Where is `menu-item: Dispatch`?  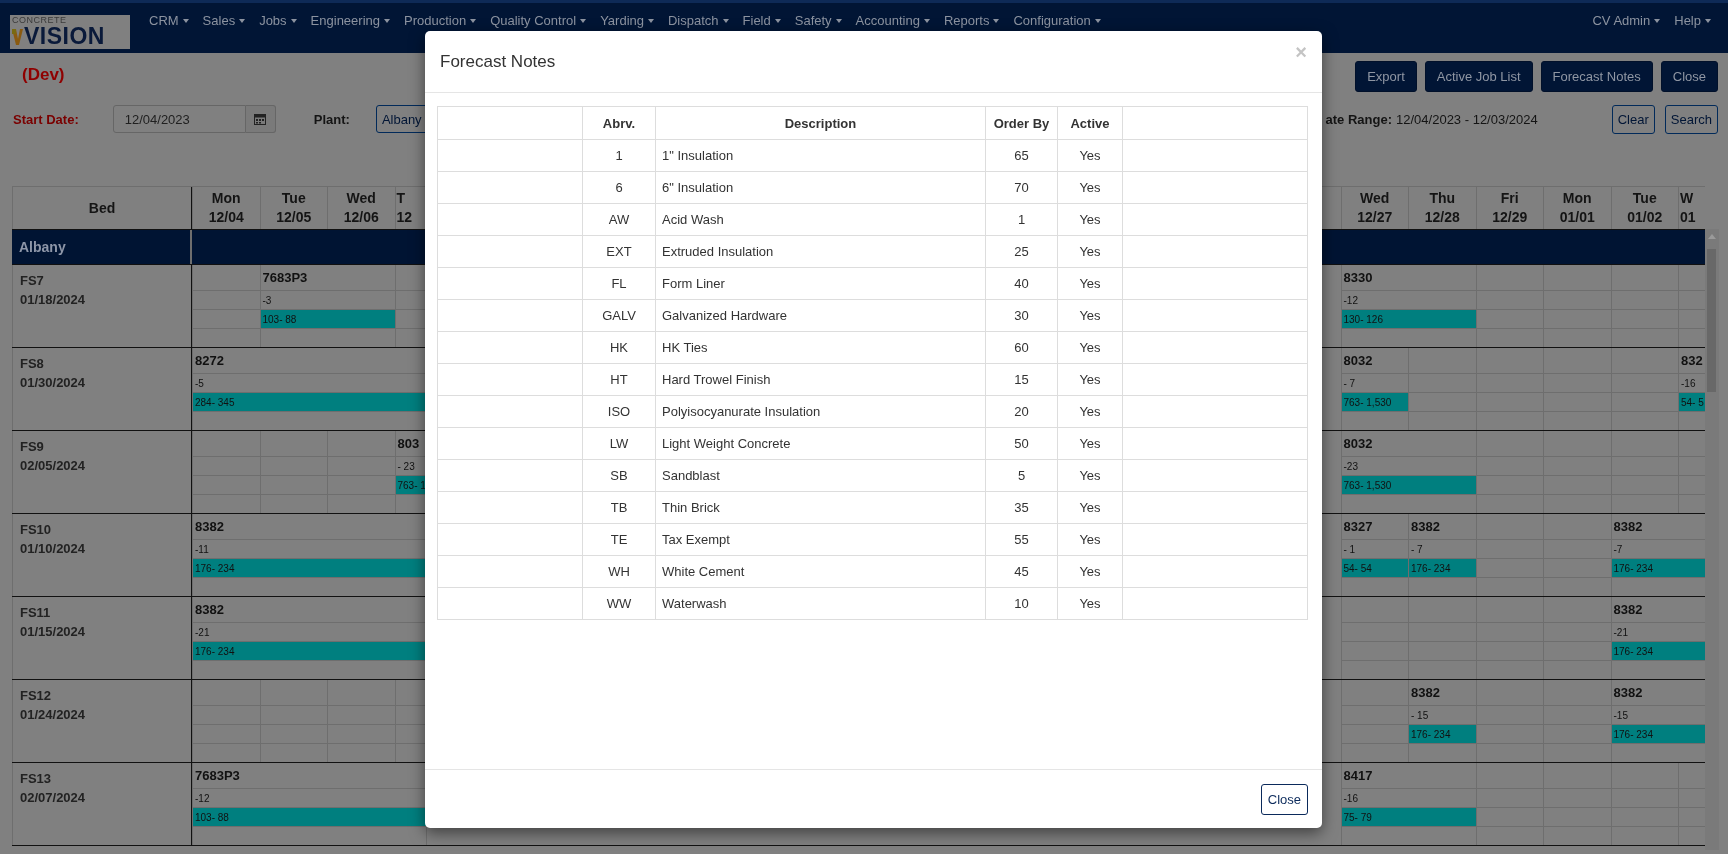 menu-item: Dispatch is located at coordinates (698, 21).